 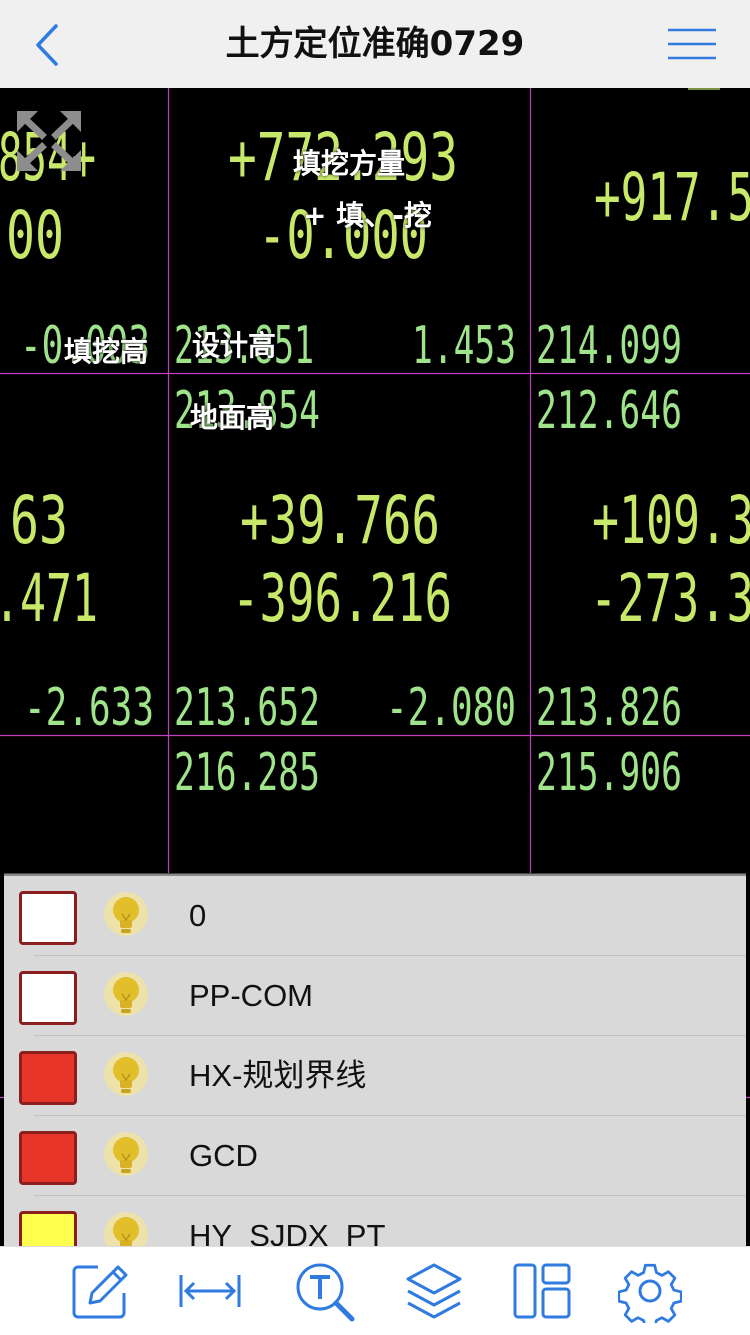 What do you see at coordinates (247, 773) in the screenshot?
I see `cad-value: 216.285` at bounding box center [247, 773].